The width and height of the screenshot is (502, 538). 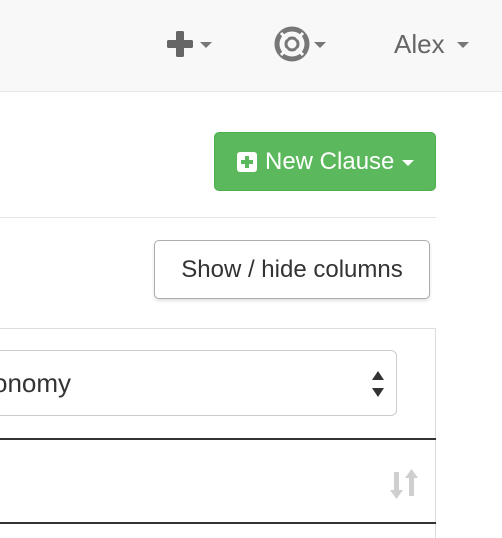 What do you see at coordinates (378, 384) in the screenshot?
I see `select-arrows-icon` at bounding box center [378, 384].